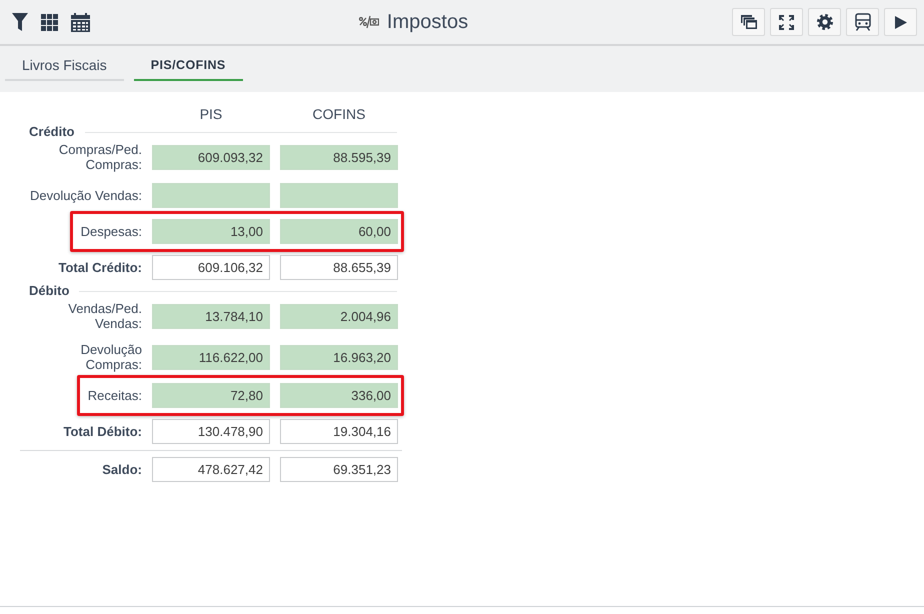 The image size is (924, 614). I want to click on settings-icon, so click(824, 22).